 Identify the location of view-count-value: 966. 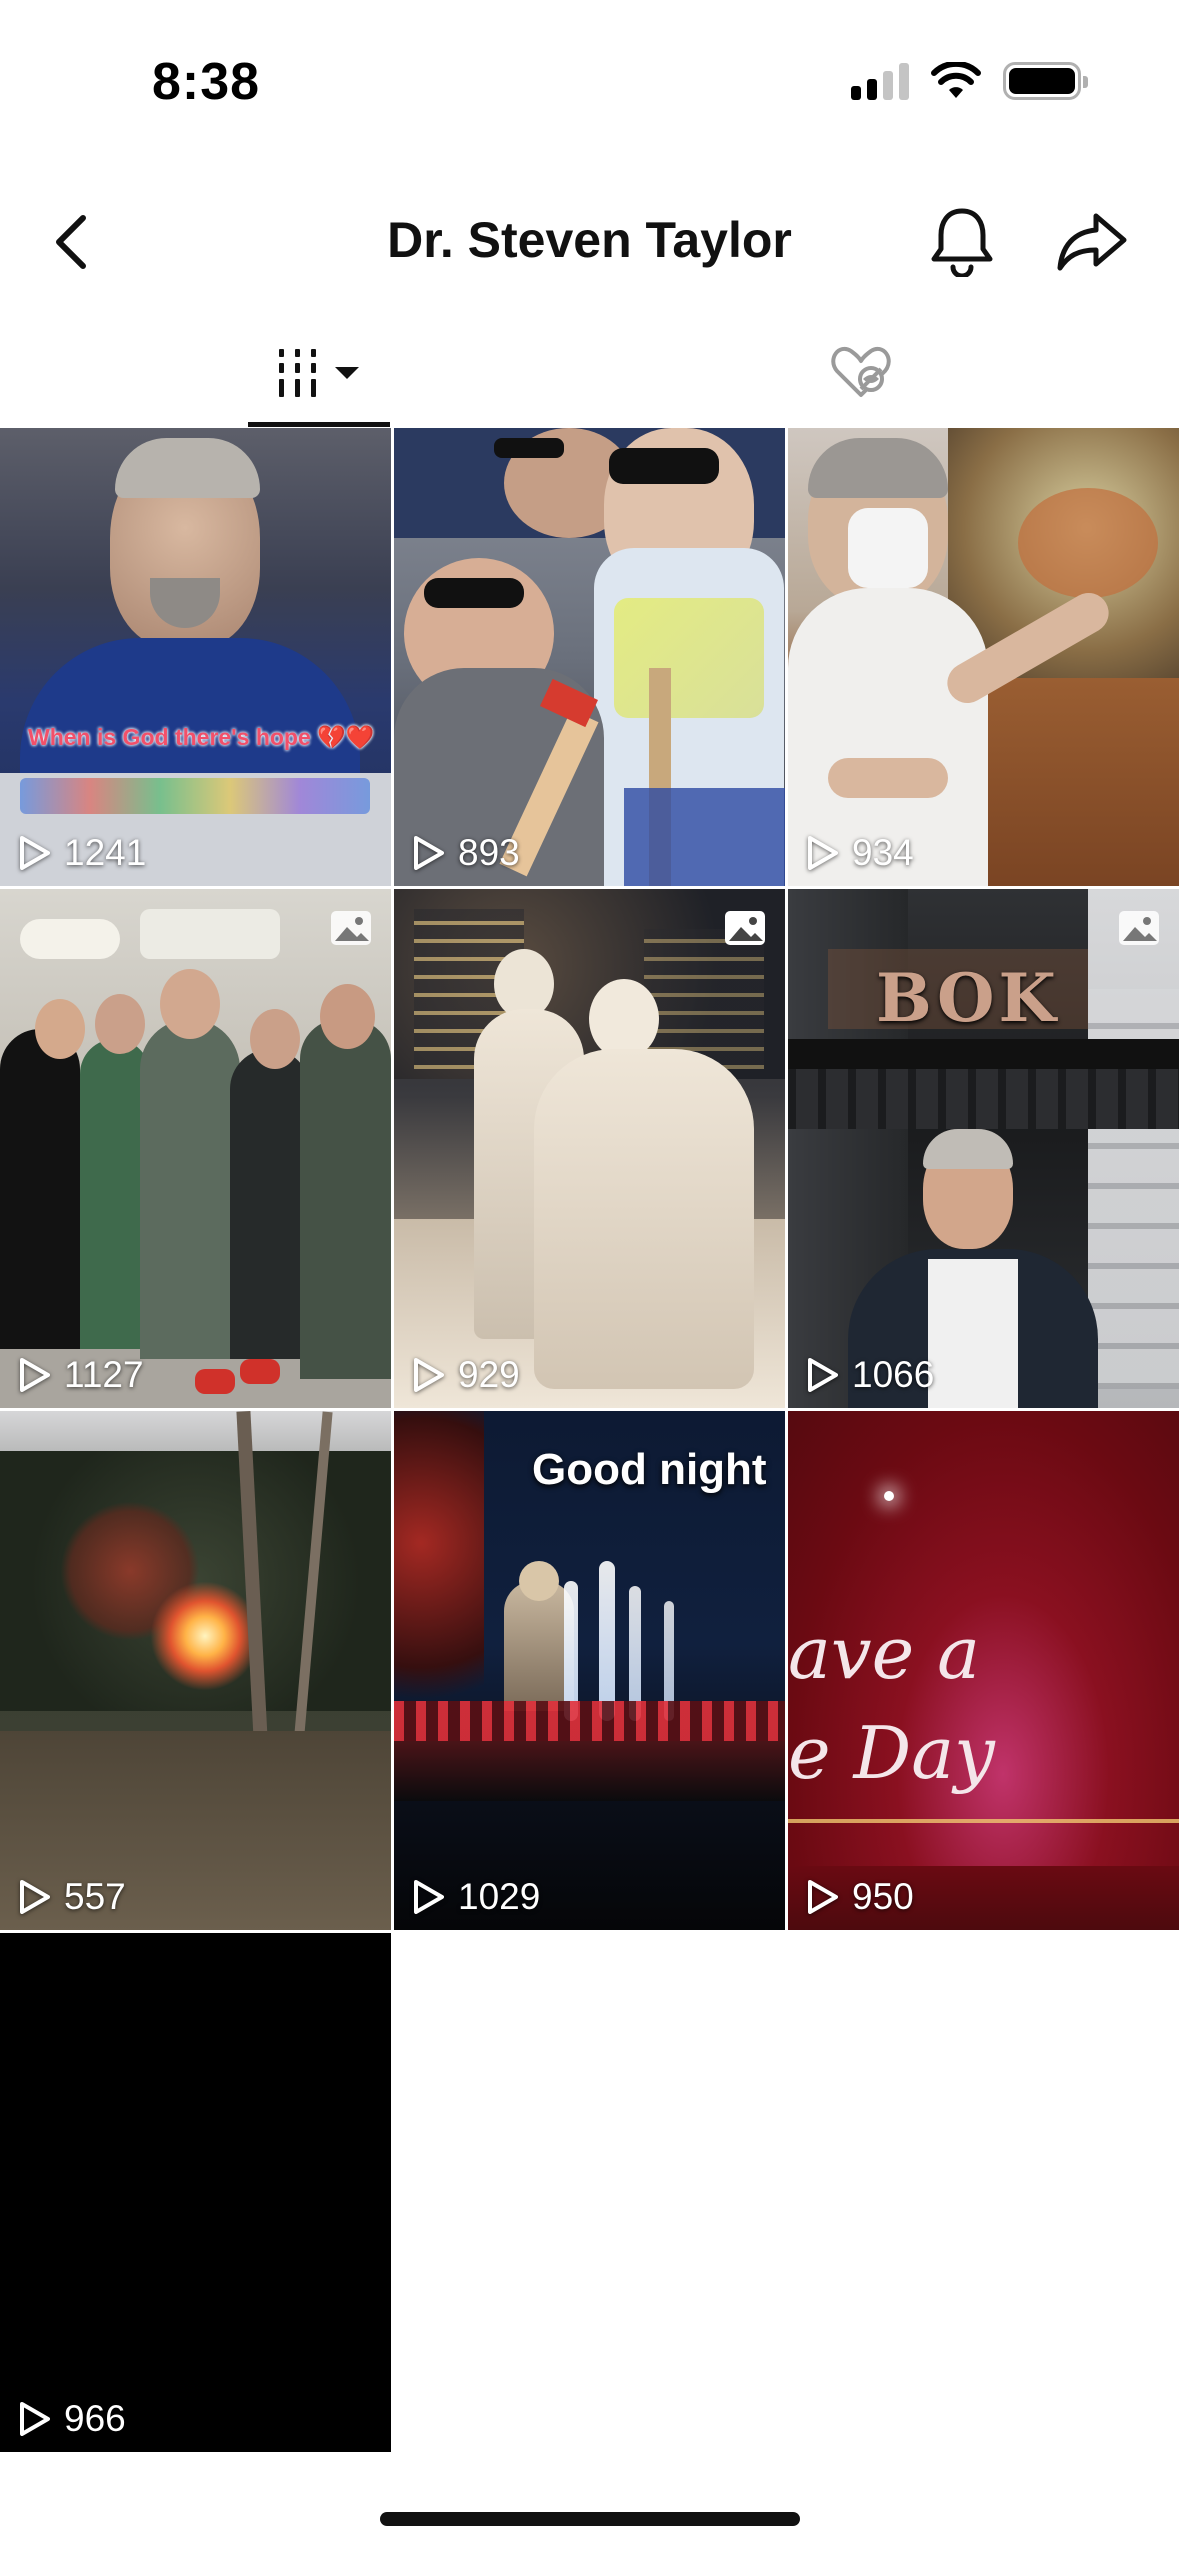
(95, 2418).